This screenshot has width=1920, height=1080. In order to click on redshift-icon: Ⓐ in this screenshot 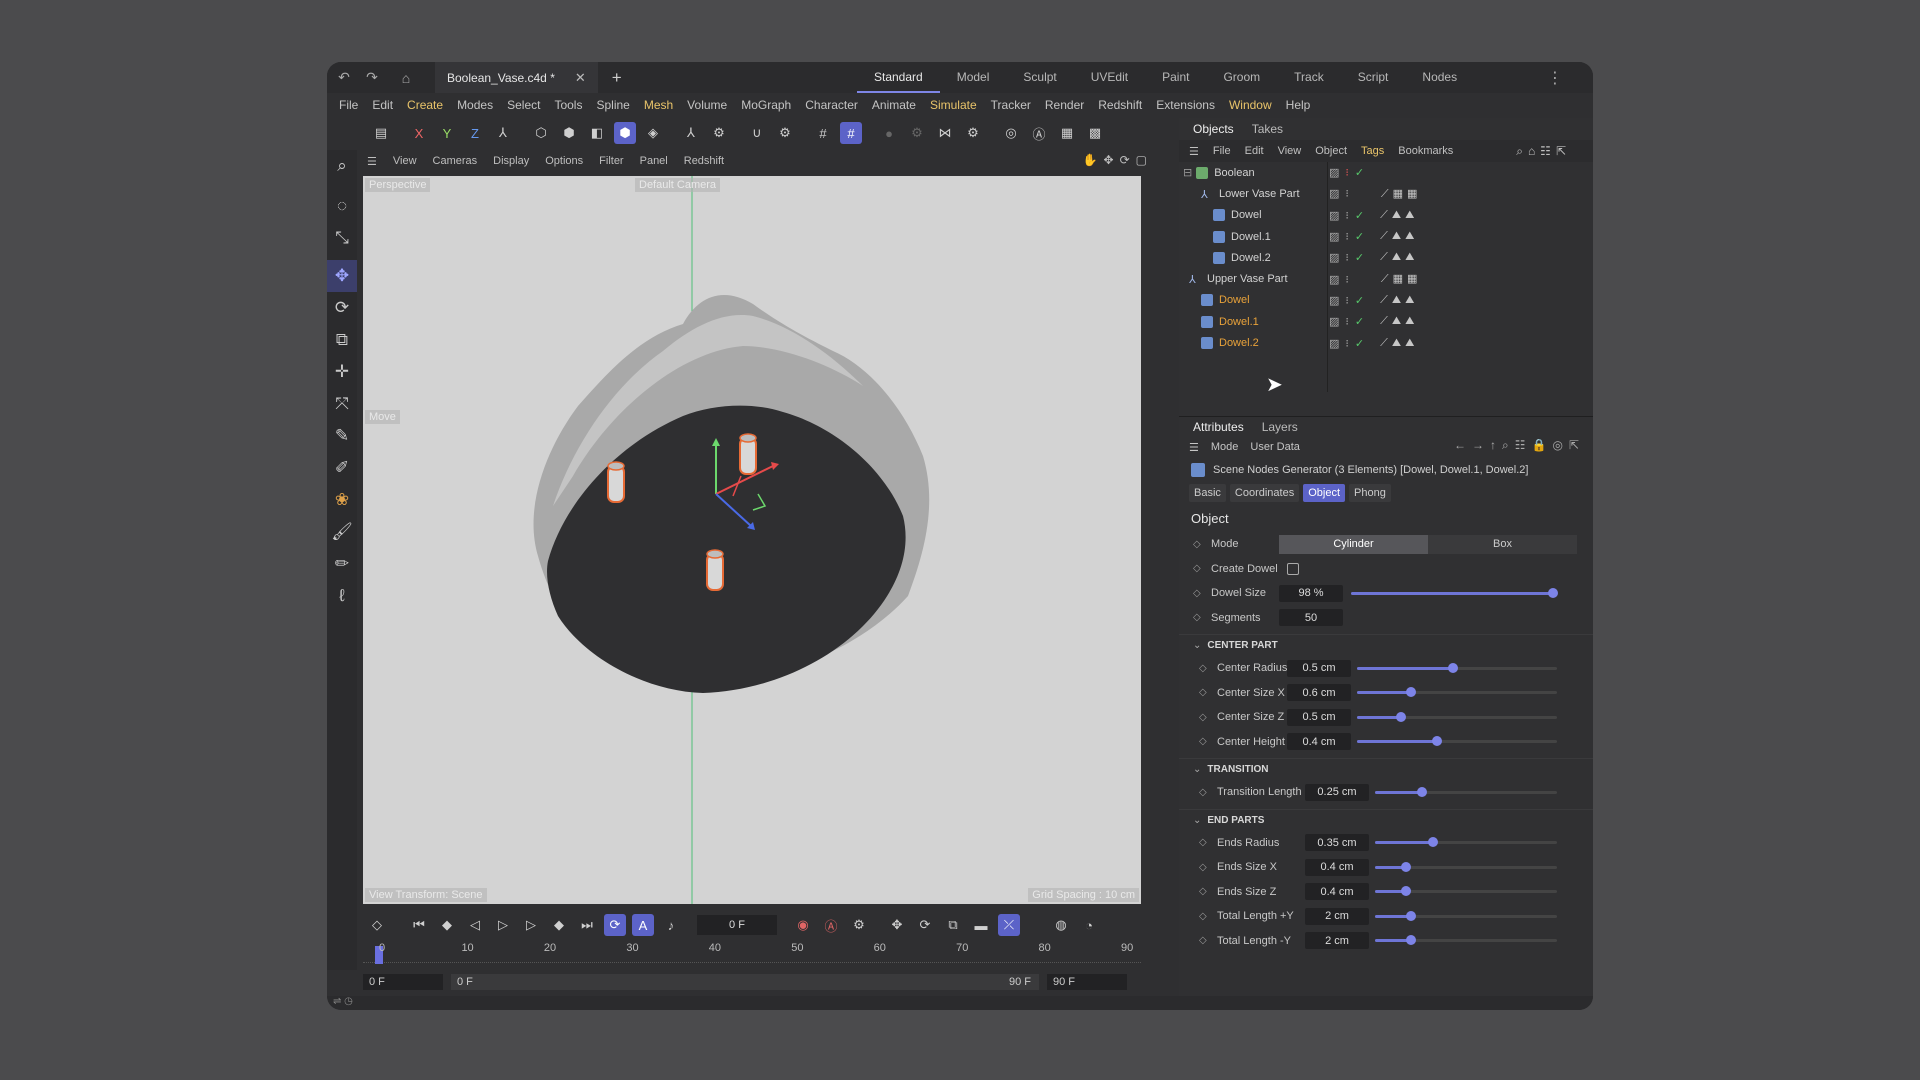, I will do `click(1039, 133)`.